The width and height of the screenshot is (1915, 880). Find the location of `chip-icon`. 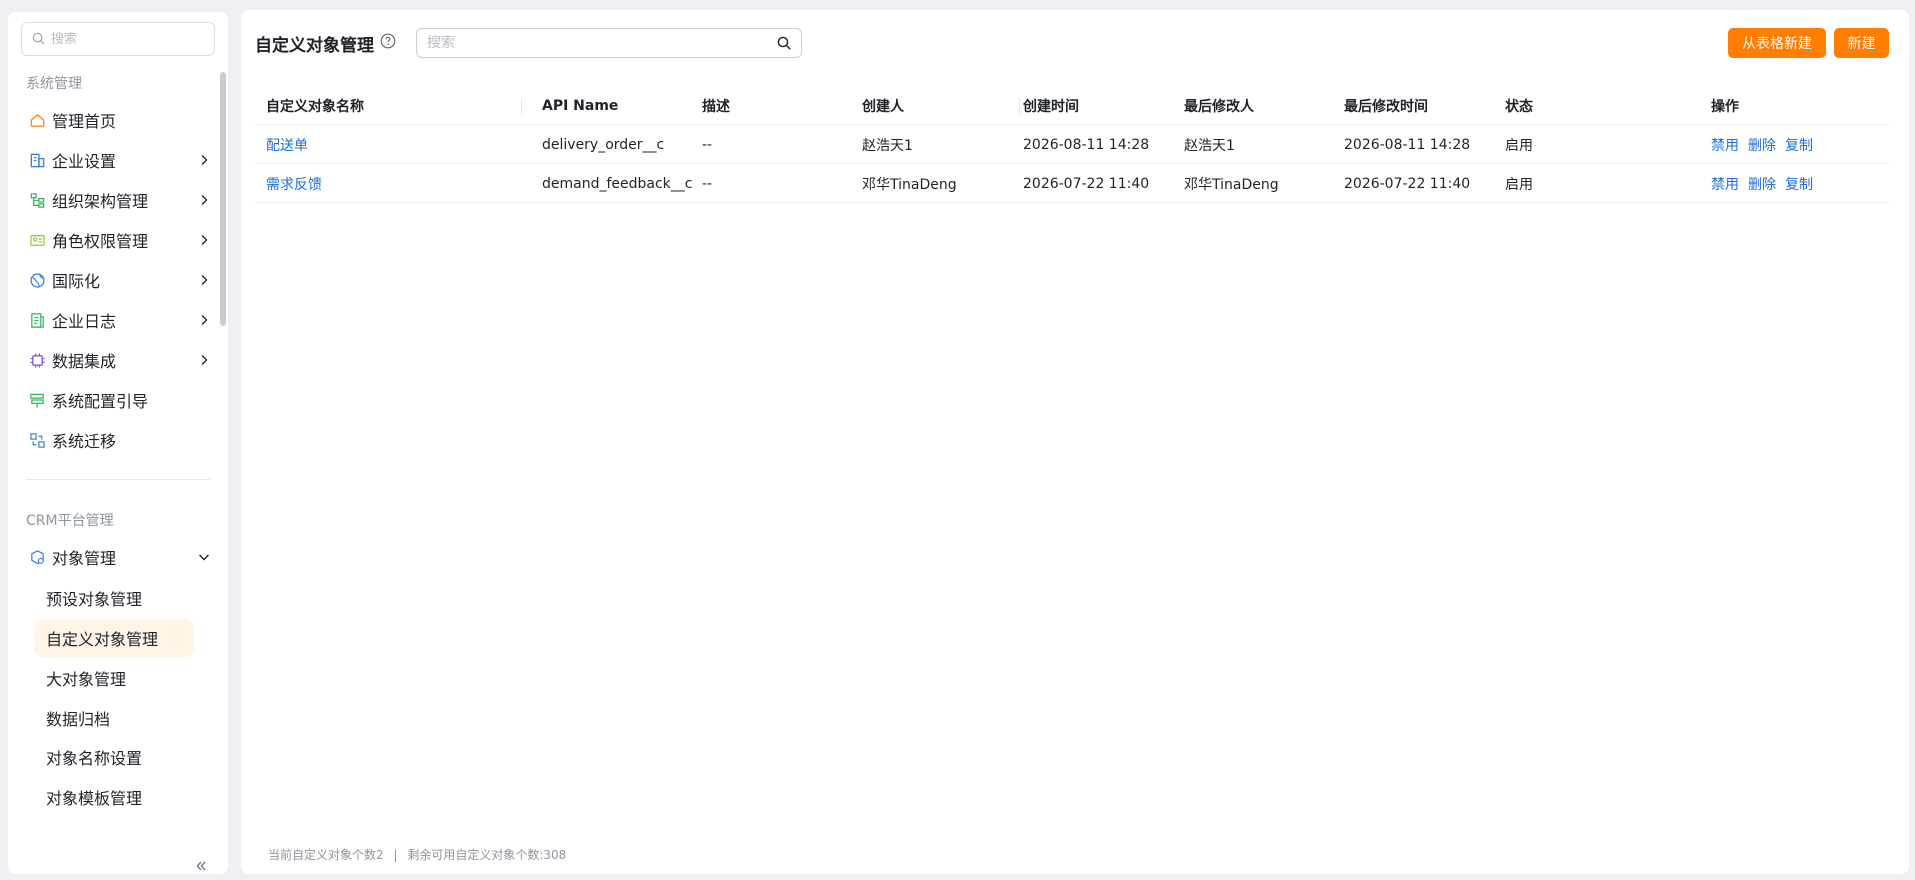

chip-icon is located at coordinates (37, 360).